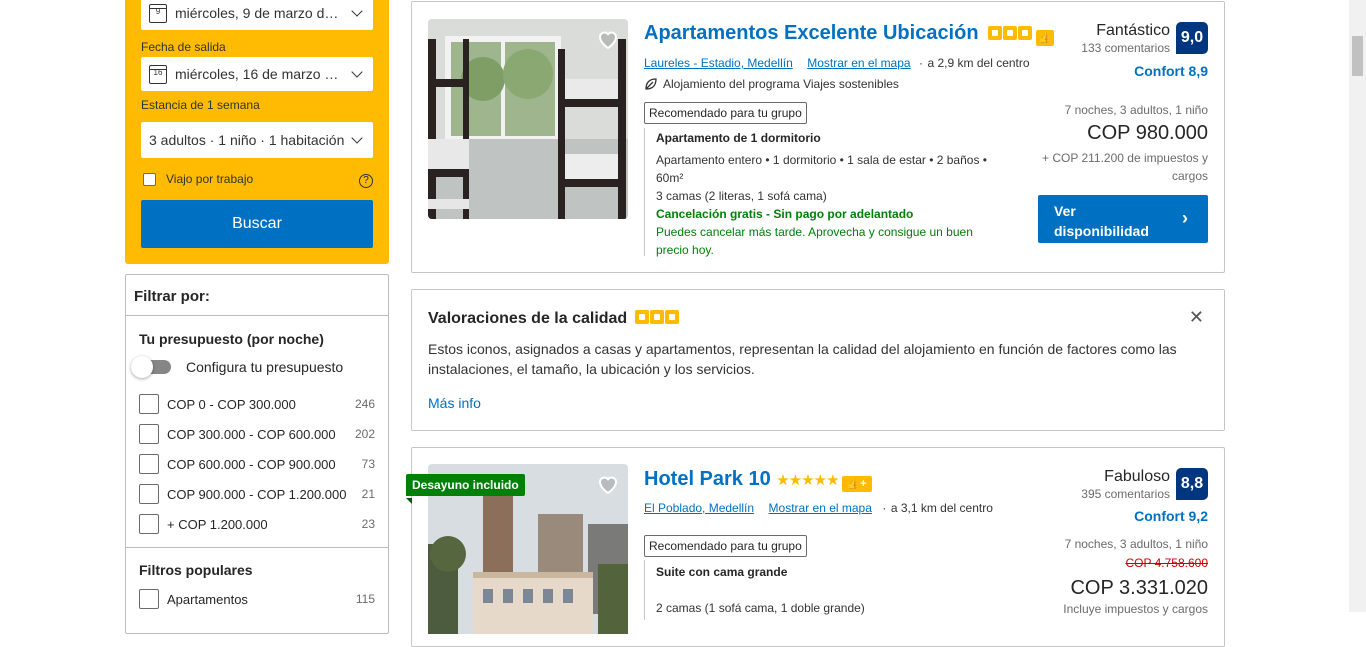 This screenshot has width=1366, height=647. What do you see at coordinates (1125, 494) in the screenshot?
I see `review-count: 395 comentarios` at bounding box center [1125, 494].